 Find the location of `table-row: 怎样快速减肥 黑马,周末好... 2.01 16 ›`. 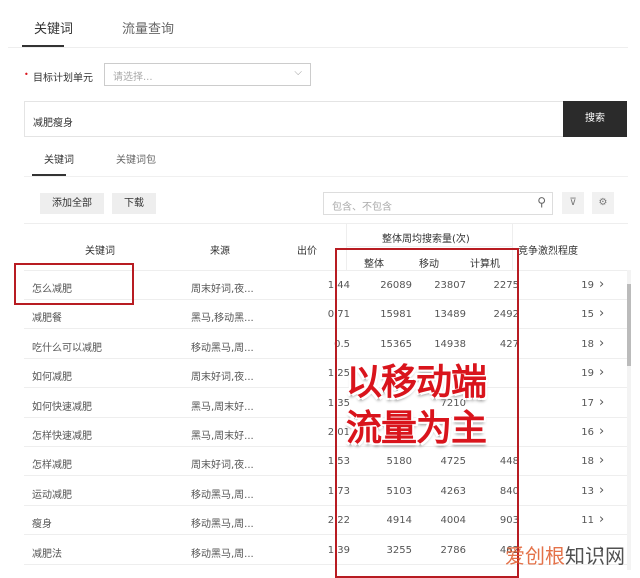

table-row: 怎样快速减肥 黑马,周末好... 2.01 16 › is located at coordinates (326, 432).